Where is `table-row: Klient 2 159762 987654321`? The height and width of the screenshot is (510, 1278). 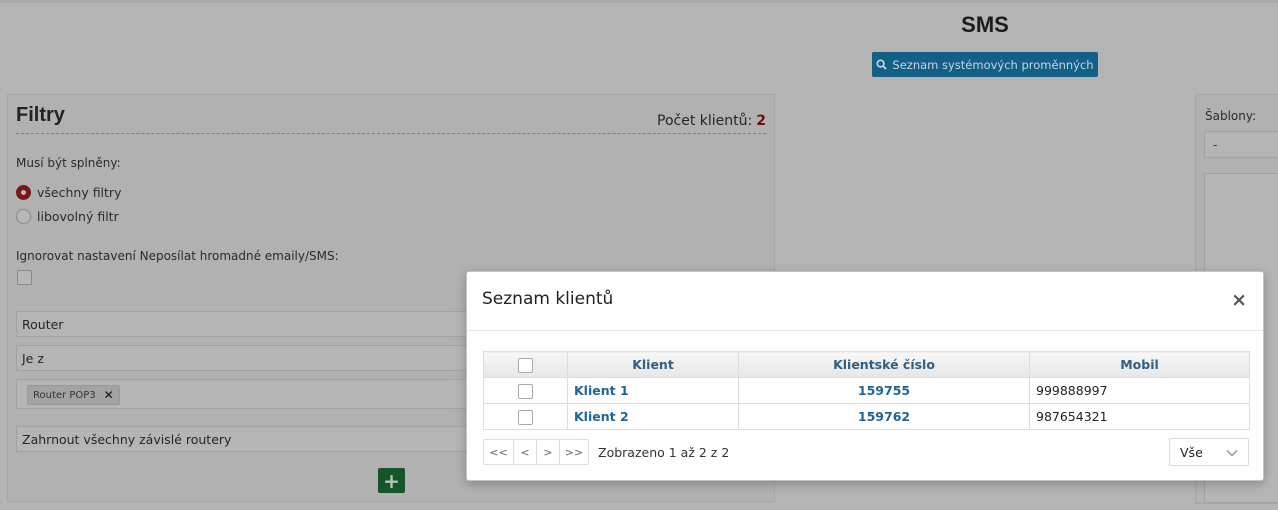 table-row: Klient 2 159762 987654321 is located at coordinates (866, 416).